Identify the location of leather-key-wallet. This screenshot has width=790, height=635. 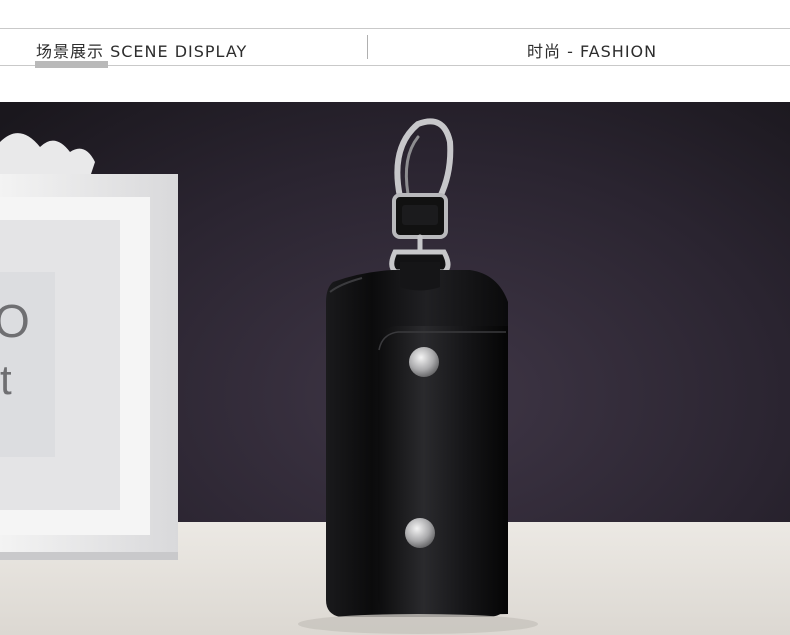
(417, 439).